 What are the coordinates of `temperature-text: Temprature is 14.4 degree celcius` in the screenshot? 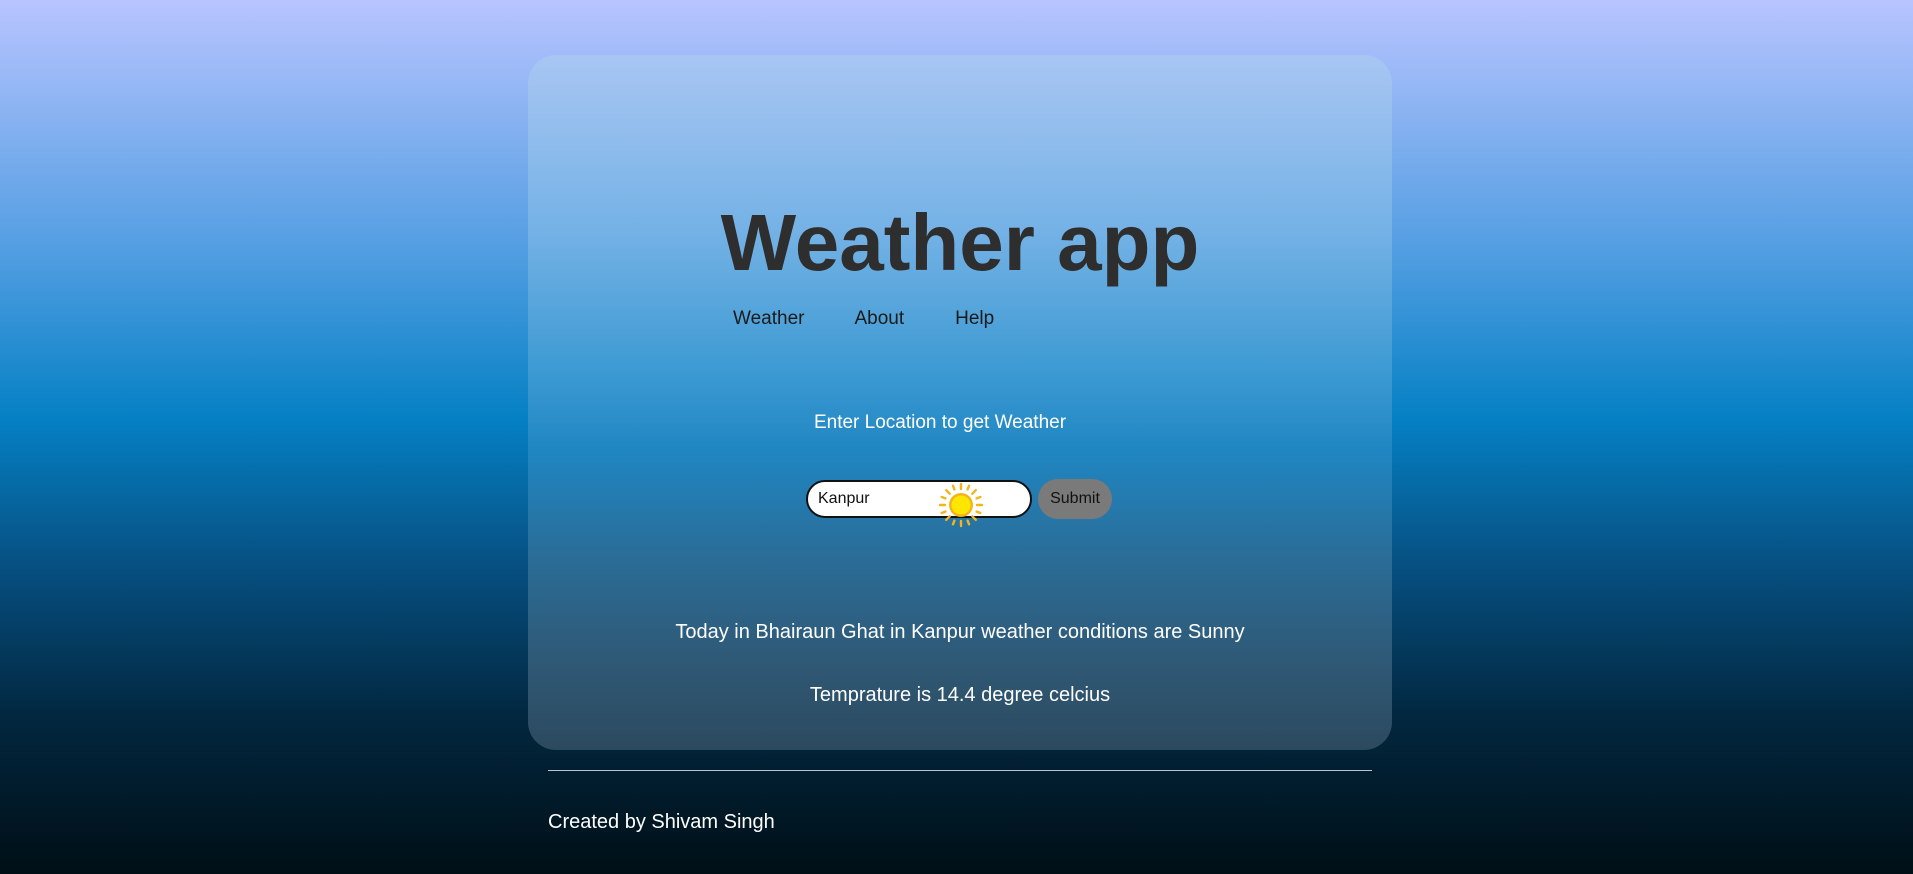 It's located at (960, 695).